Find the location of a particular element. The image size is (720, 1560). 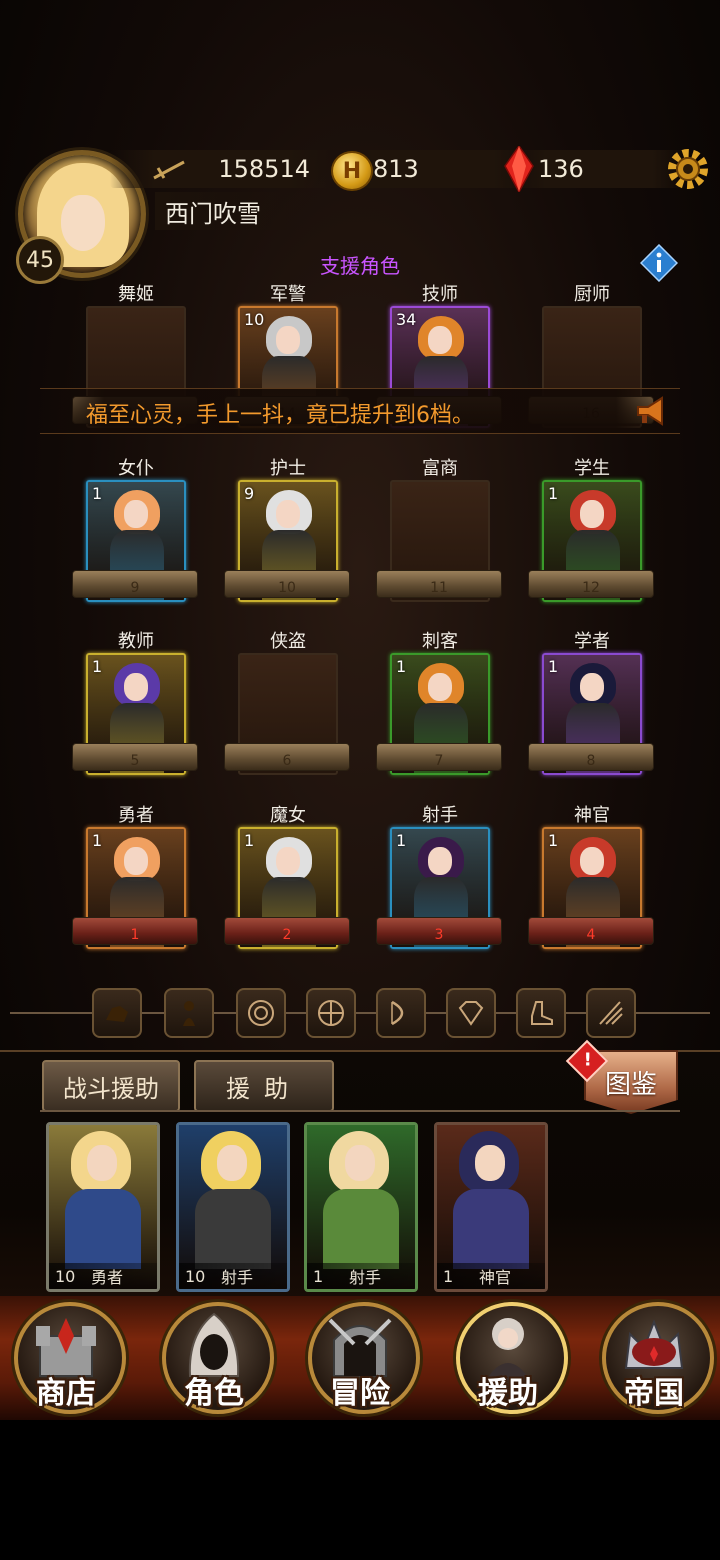

slot-label: 神官 is located at coordinates (592, 815).